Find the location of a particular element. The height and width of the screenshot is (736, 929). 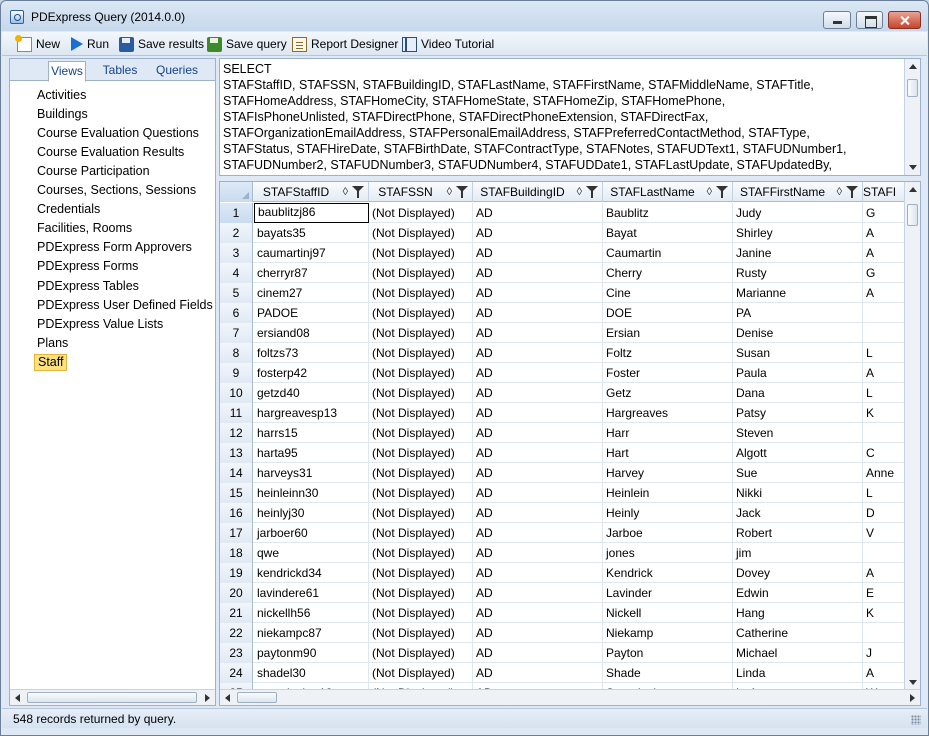

column-header: STAFFirstName ◊ is located at coordinates (798, 192).